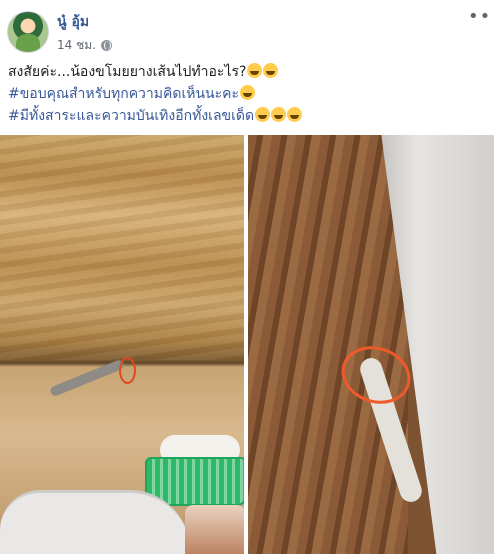 This screenshot has height=554, width=494. Describe the element at coordinates (87, 378) in the screenshot. I see `gecko` at that location.